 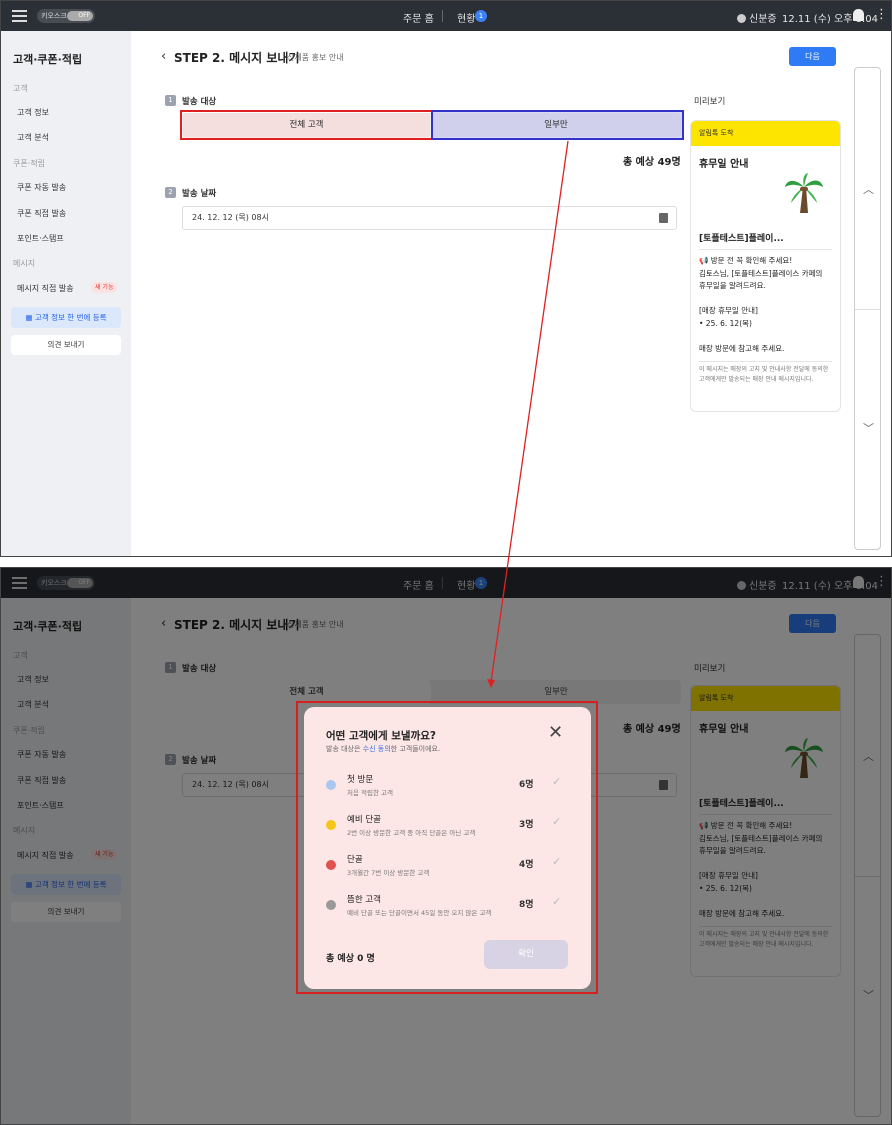 I want to click on annotation-arrow, so click(x=528, y=414).